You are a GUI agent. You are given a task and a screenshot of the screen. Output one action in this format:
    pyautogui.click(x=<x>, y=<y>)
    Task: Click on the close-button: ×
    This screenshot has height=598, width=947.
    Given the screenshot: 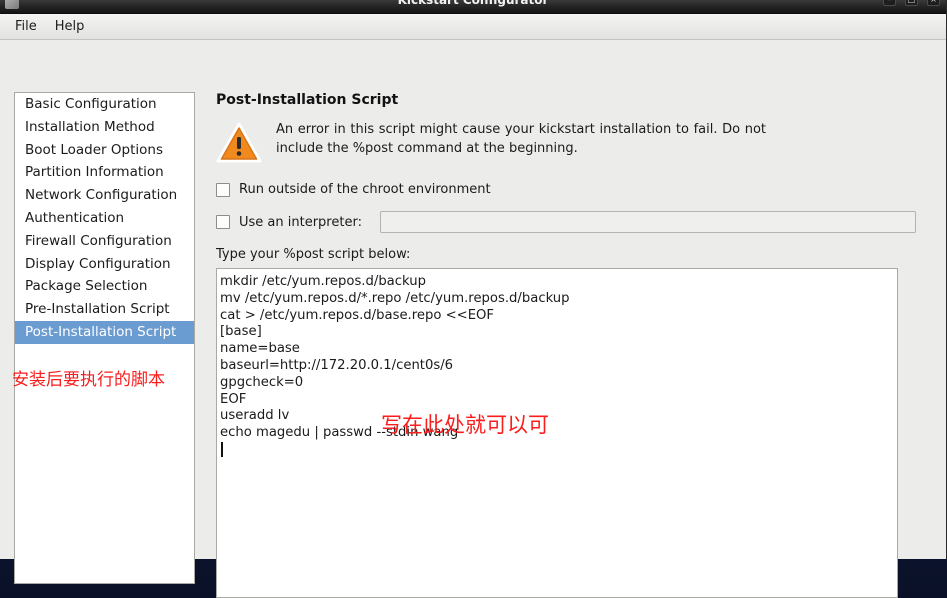 What is the action you would take?
    pyautogui.click(x=933, y=3)
    